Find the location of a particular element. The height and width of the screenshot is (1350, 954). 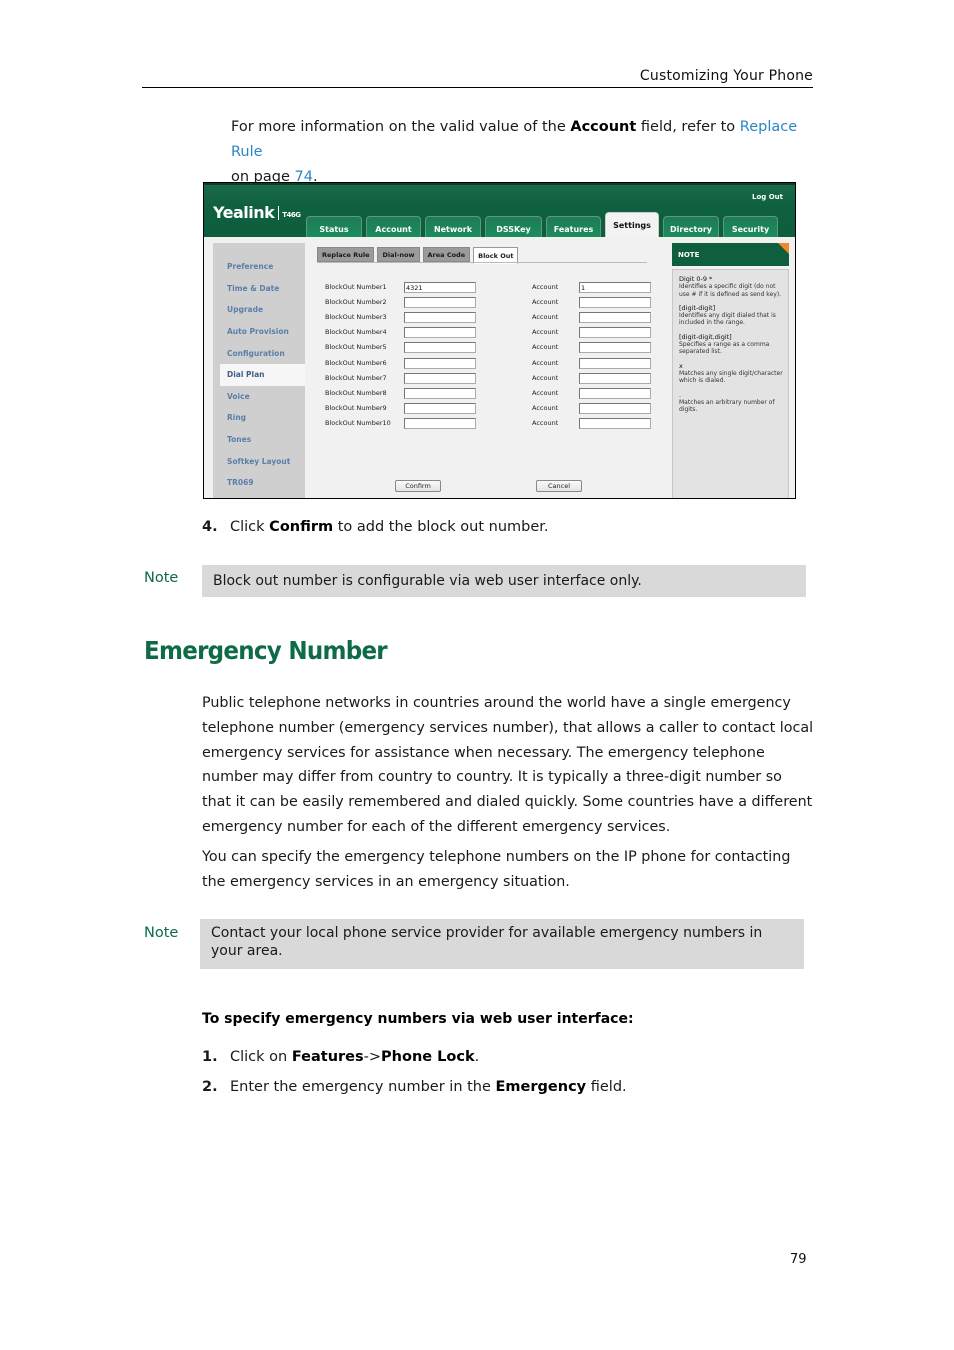

step-text-middle: -> is located at coordinates (372, 1057).